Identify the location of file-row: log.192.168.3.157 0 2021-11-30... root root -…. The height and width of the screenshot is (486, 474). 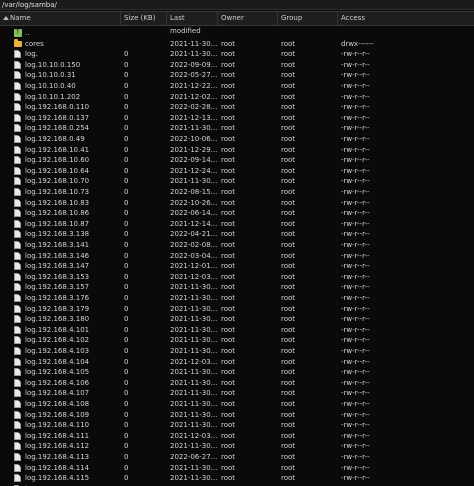
(237, 287).